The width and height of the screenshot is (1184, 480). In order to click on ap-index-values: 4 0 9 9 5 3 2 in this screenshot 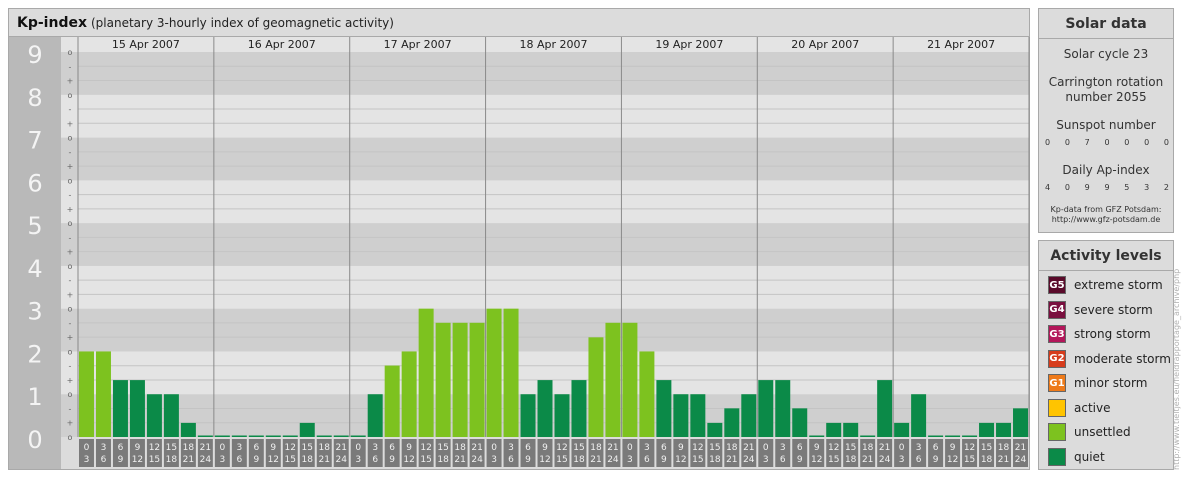, I will do `click(1107, 187)`.